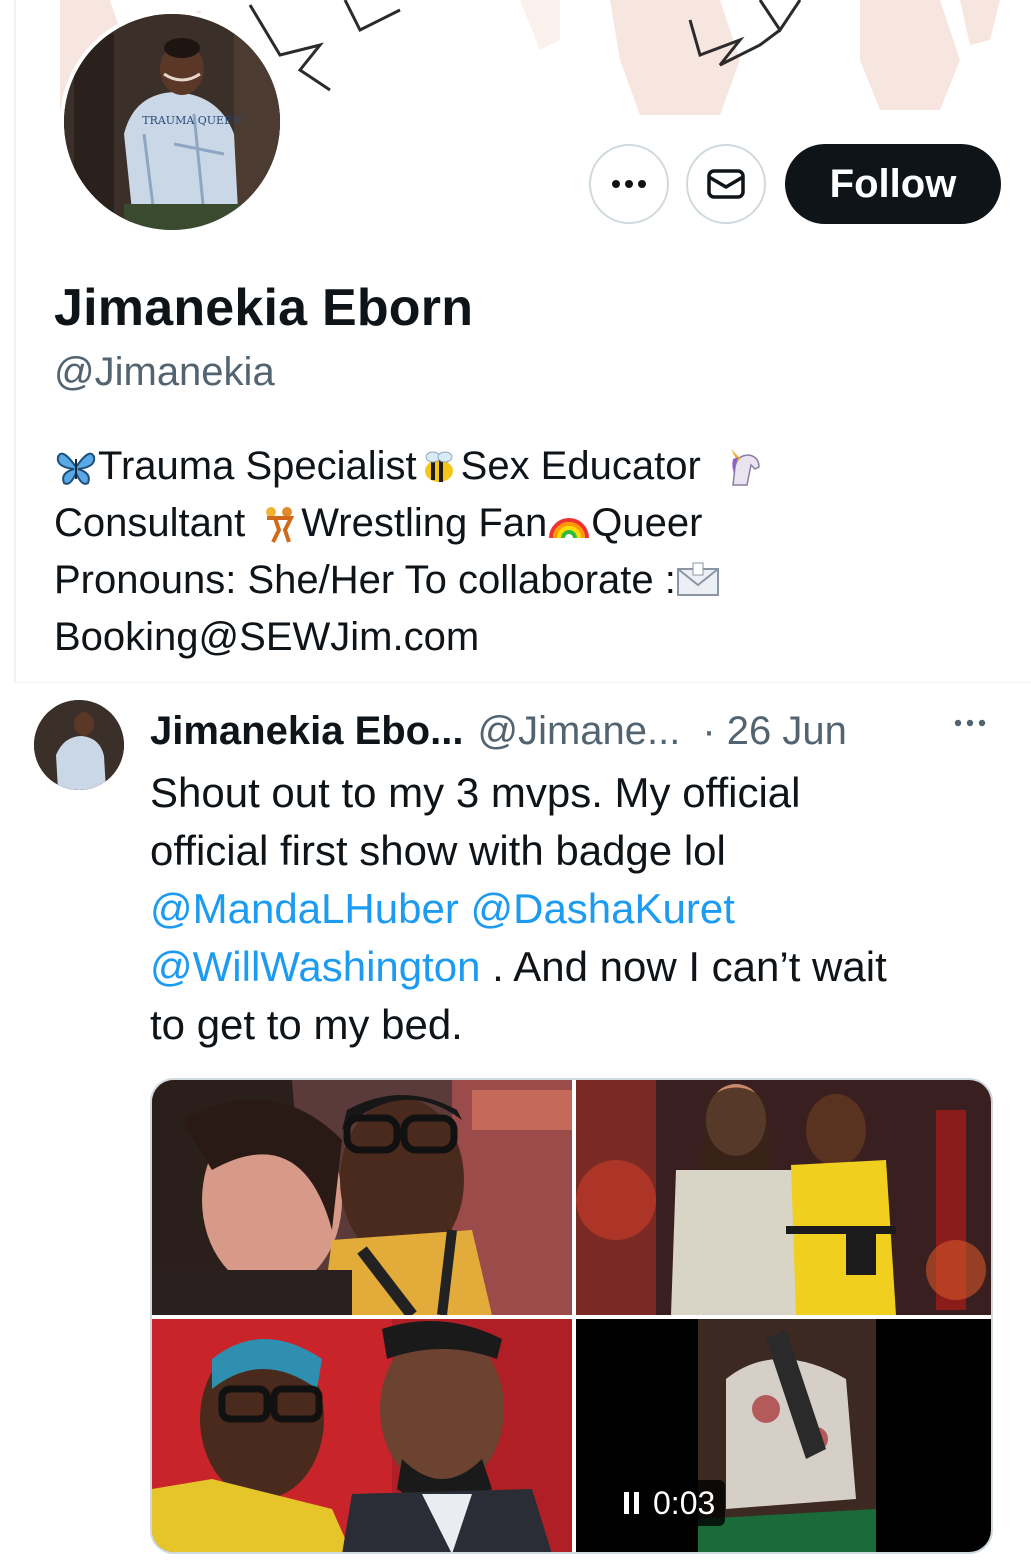  I want to click on bio-text-wrestling: Wrestling Fan, so click(424, 523).